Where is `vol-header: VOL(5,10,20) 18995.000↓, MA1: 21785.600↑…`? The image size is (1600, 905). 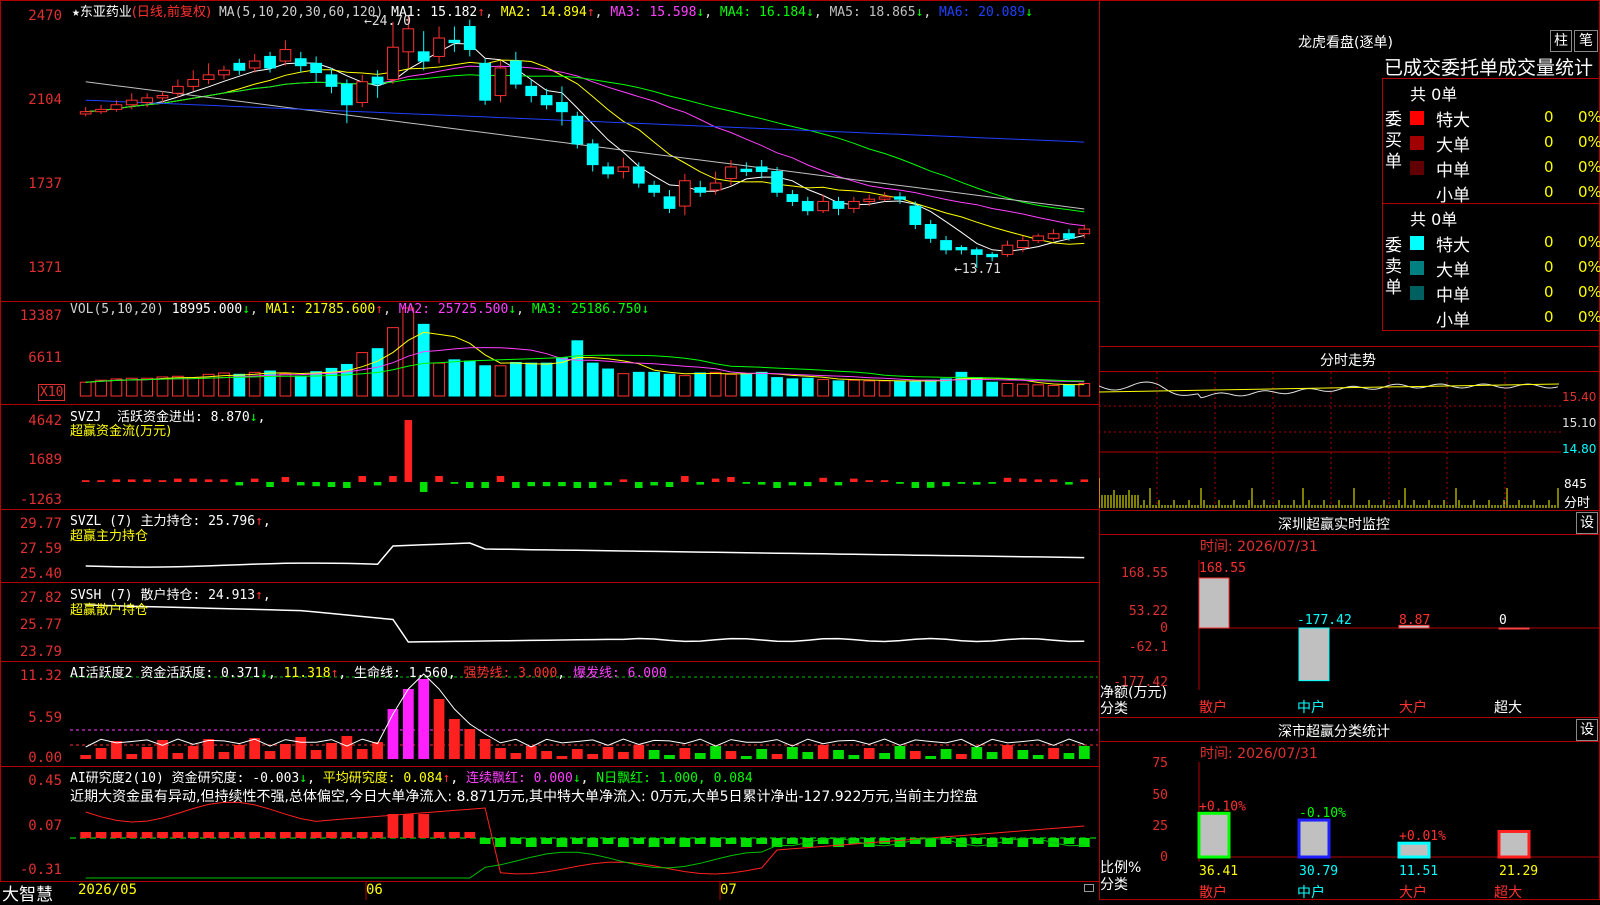
vol-header: VOL(5,10,20) 18995.000↓, MA1: 21785.600↑… is located at coordinates (360, 309).